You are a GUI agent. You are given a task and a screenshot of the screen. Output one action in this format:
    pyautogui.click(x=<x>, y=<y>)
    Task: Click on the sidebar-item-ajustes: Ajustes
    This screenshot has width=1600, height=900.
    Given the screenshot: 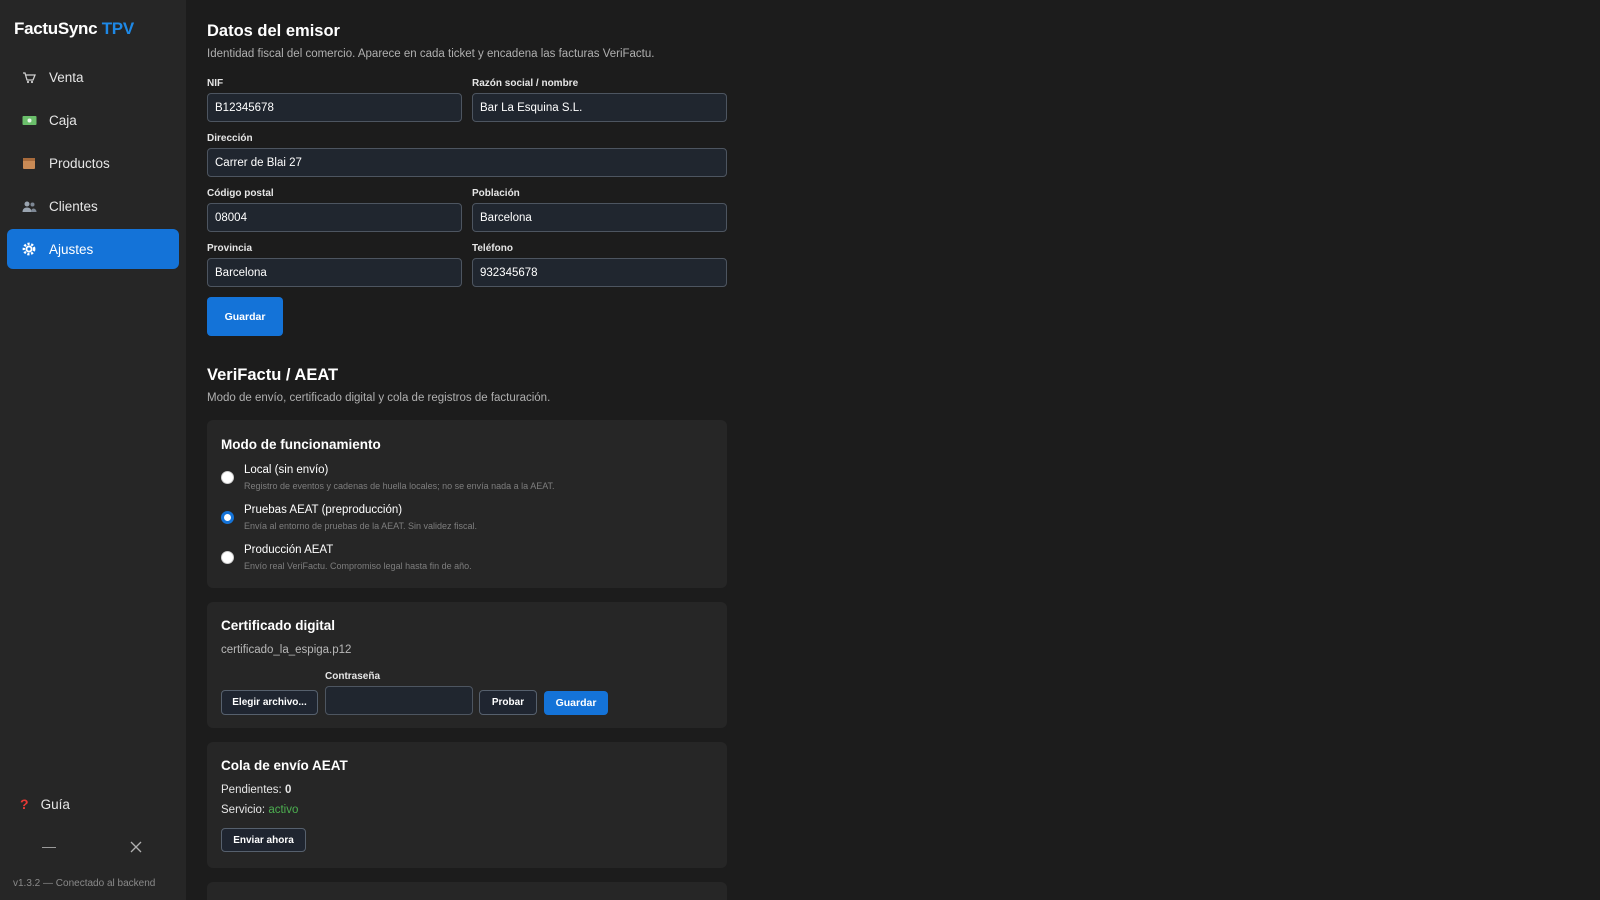 What is the action you would take?
    pyautogui.click(x=93, y=249)
    